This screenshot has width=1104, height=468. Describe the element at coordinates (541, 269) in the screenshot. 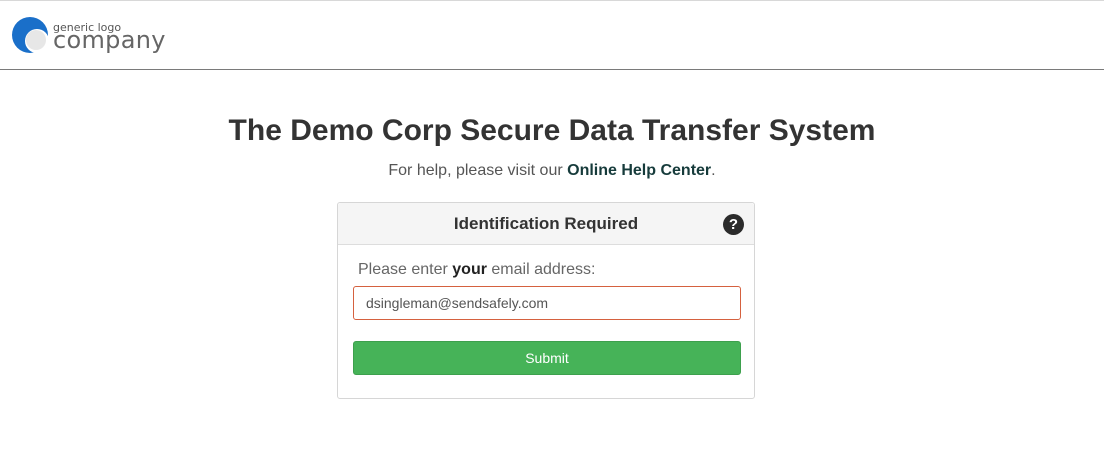

I see `prompt-after: email address:` at that location.